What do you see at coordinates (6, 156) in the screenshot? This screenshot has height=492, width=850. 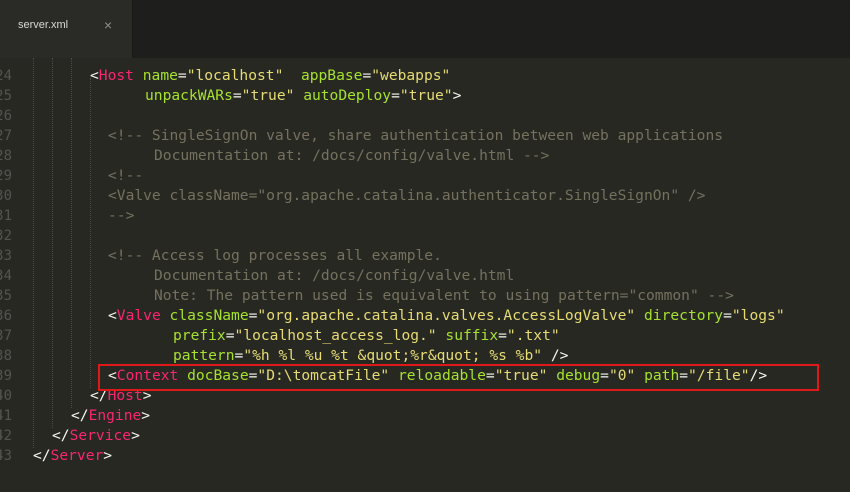 I see `line-number: 28` at bounding box center [6, 156].